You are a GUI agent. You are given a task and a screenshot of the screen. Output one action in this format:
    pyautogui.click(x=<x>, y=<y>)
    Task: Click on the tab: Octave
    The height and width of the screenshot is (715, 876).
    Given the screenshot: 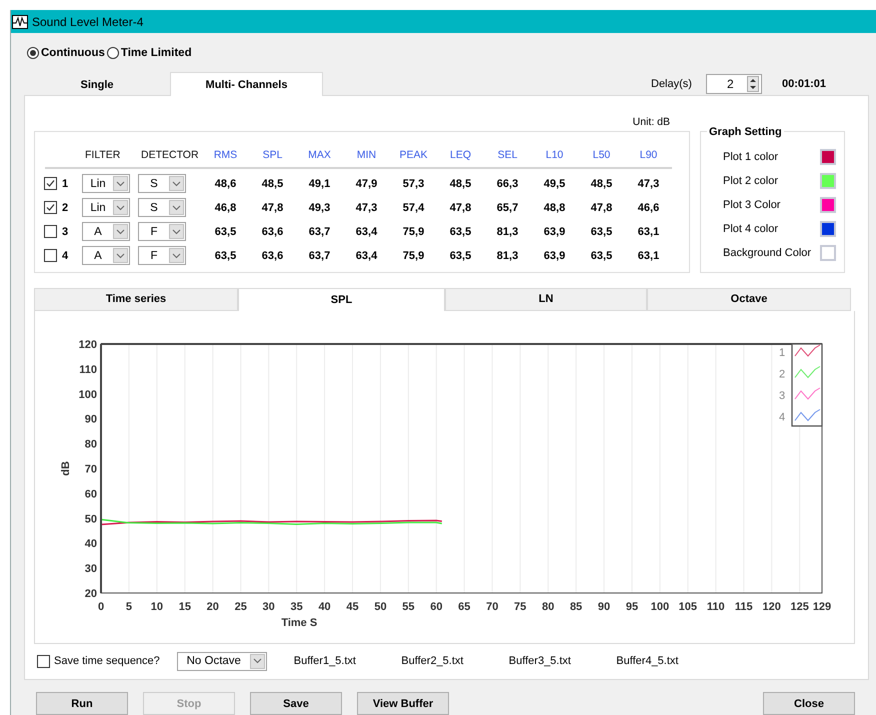 What is the action you would take?
    pyautogui.click(x=749, y=299)
    